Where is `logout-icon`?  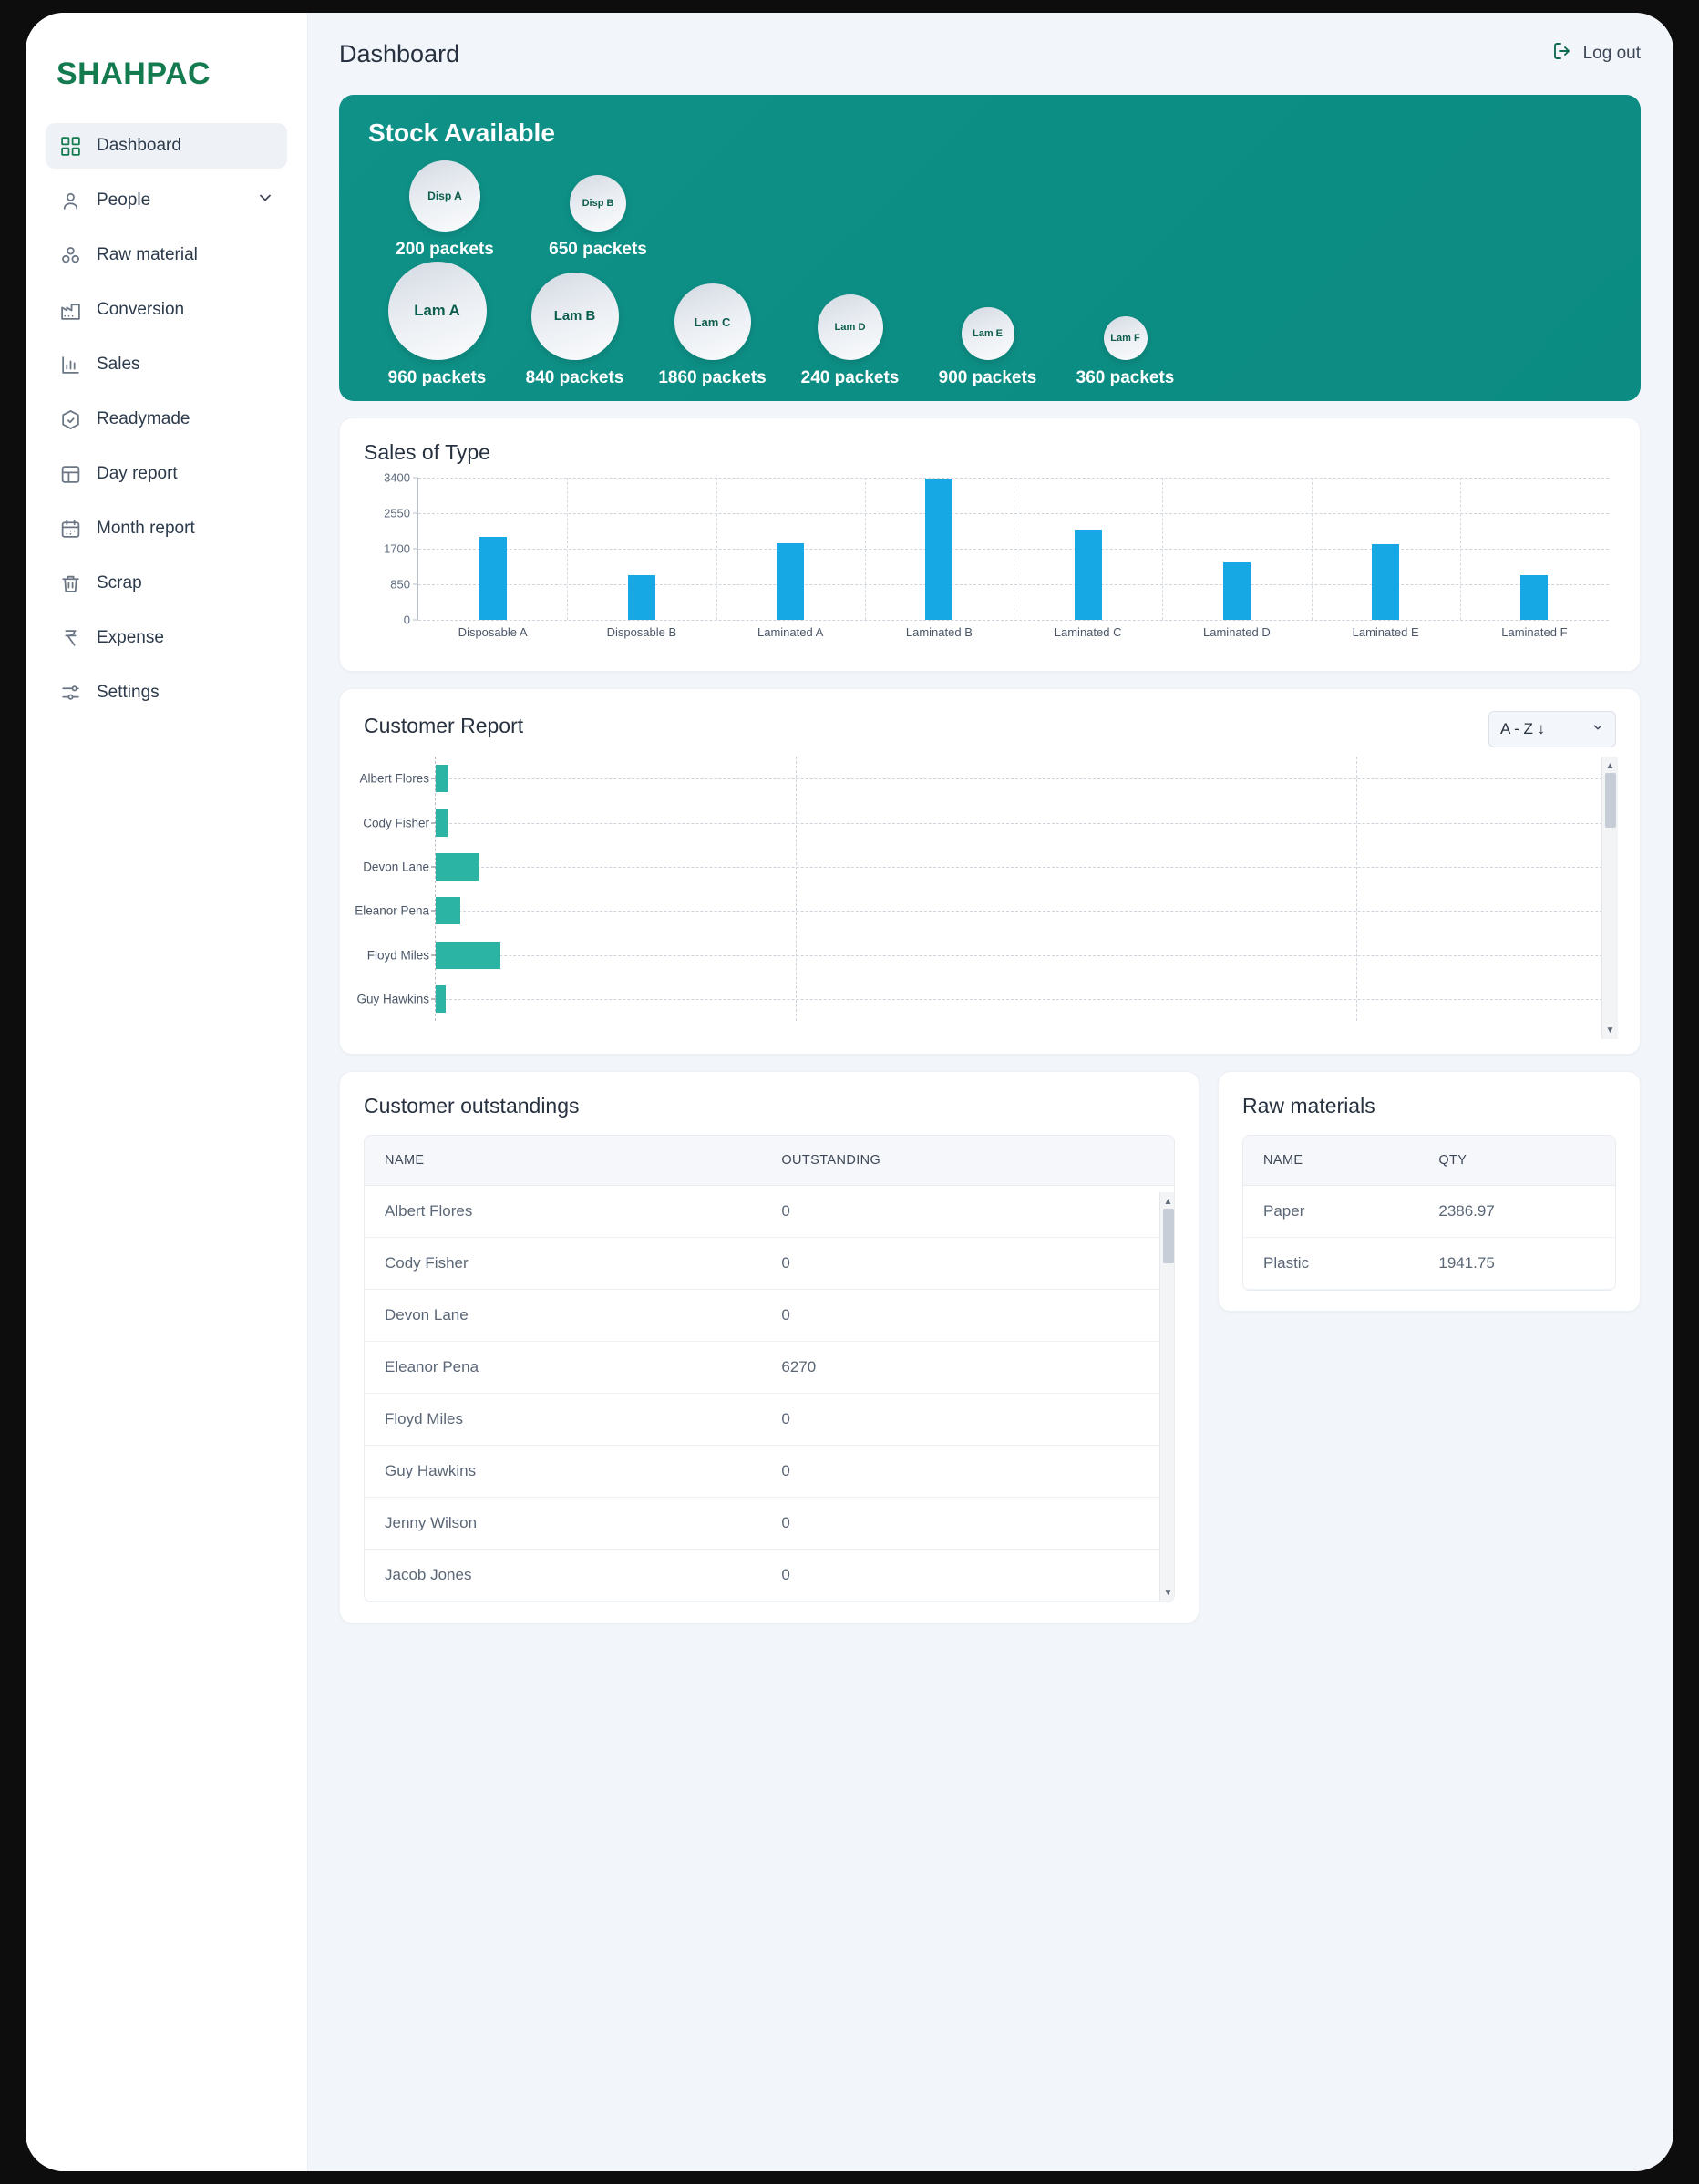 logout-icon is located at coordinates (1562, 53).